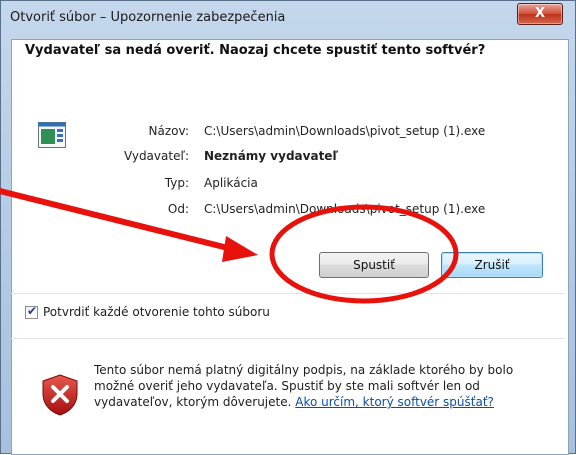 The height and width of the screenshot is (455, 576). Describe the element at coordinates (374, 265) in the screenshot. I see `run-button: Spustiť` at that location.